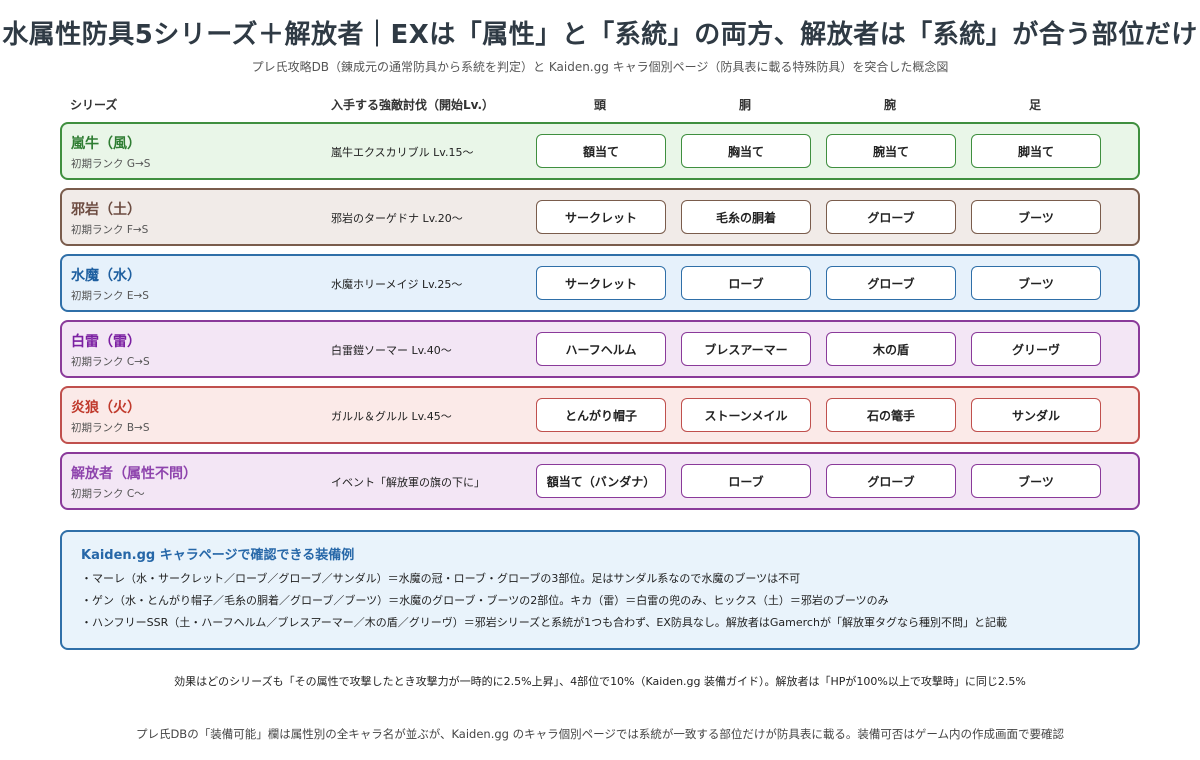 Image resolution: width=1200 pixels, height=760 pixels. What do you see at coordinates (106, 408) in the screenshot?
I see `series-name: 炎狼（火）` at bounding box center [106, 408].